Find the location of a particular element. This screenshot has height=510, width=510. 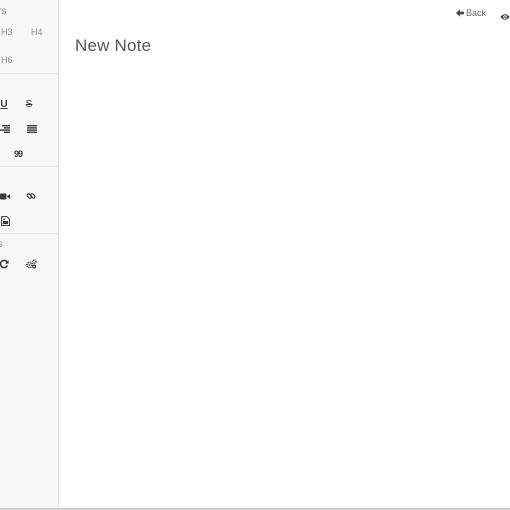

underline-button: U is located at coordinates (6, 104).